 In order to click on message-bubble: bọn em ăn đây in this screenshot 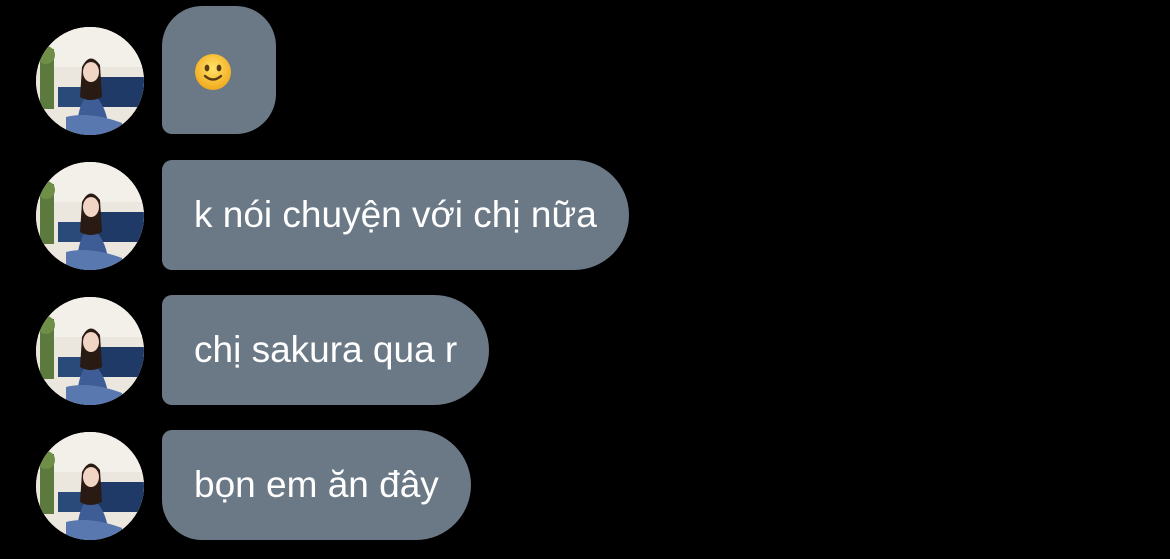, I will do `click(316, 485)`.